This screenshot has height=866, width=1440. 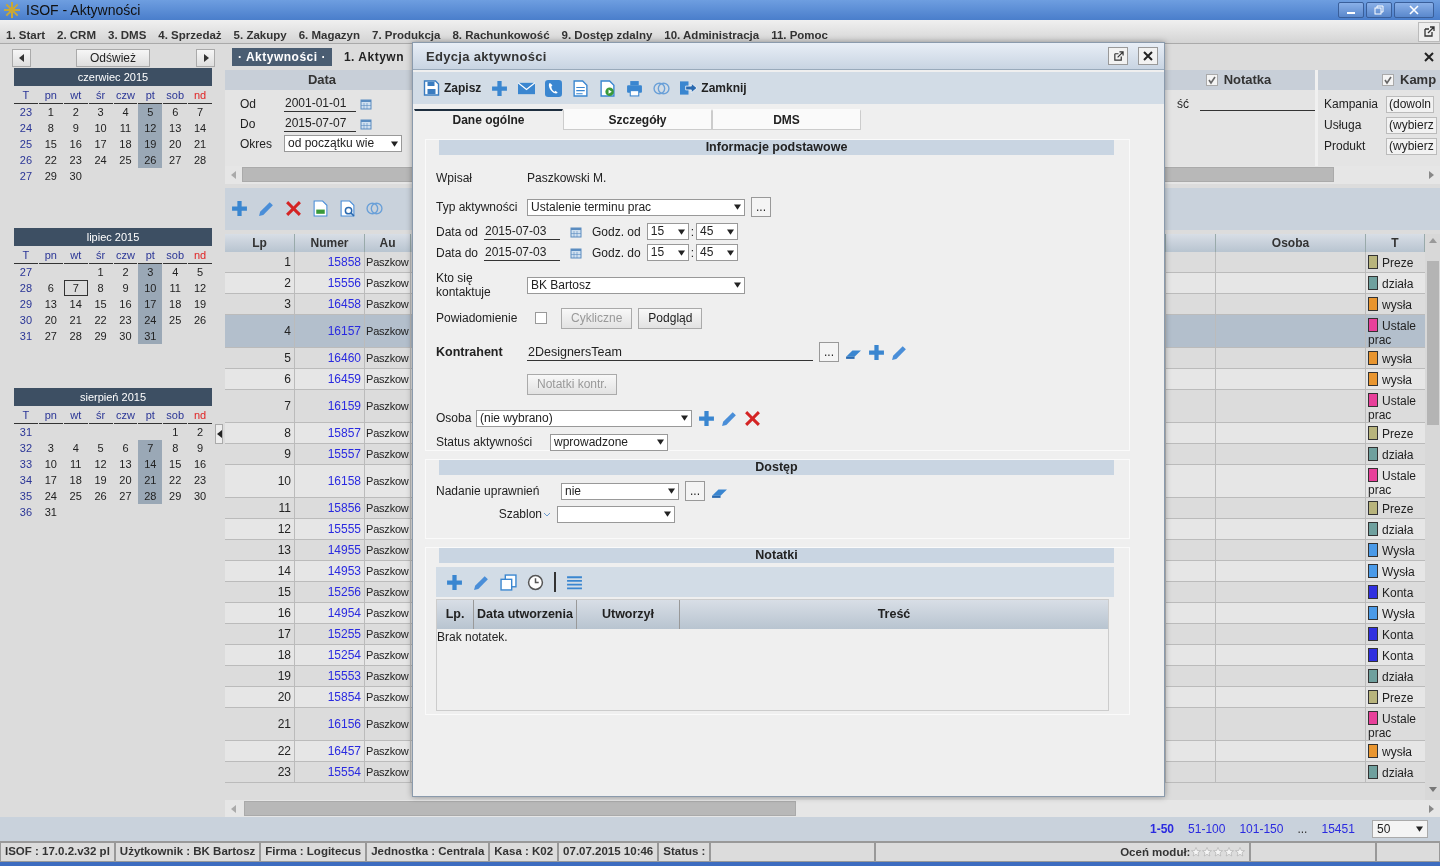 I want to click on phone-icon, so click(x=554, y=88).